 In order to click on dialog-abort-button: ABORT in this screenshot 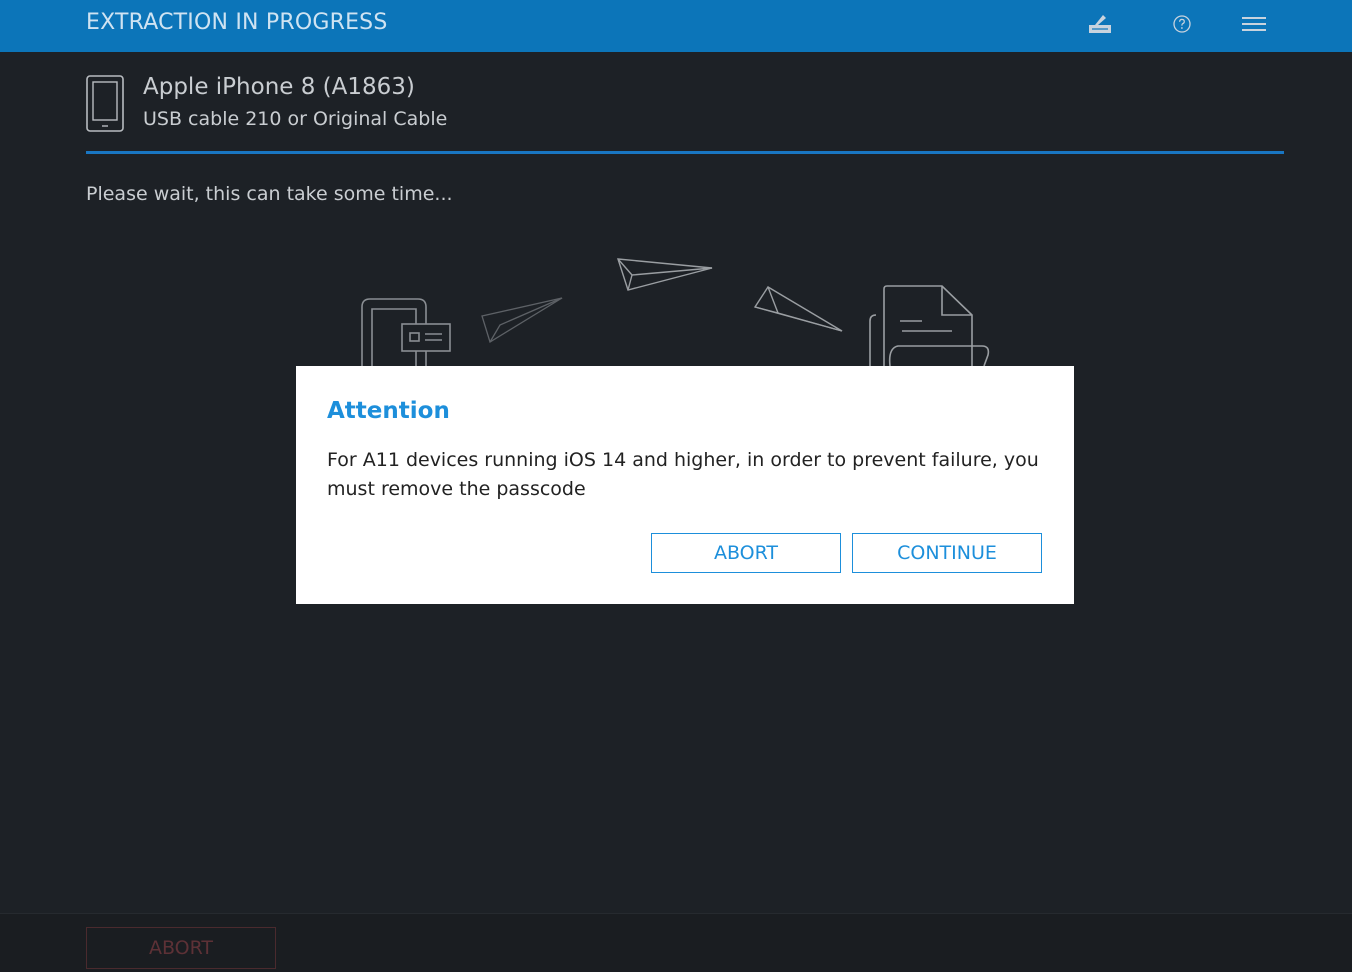, I will do `click(746, 553)`.